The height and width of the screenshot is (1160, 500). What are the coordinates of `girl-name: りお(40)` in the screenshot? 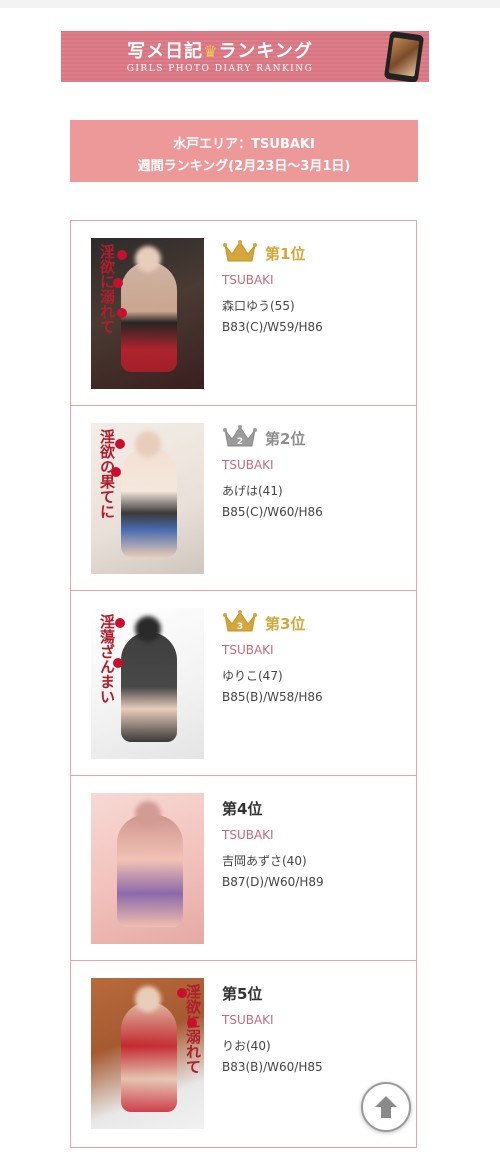 It's located at (246, 1045).